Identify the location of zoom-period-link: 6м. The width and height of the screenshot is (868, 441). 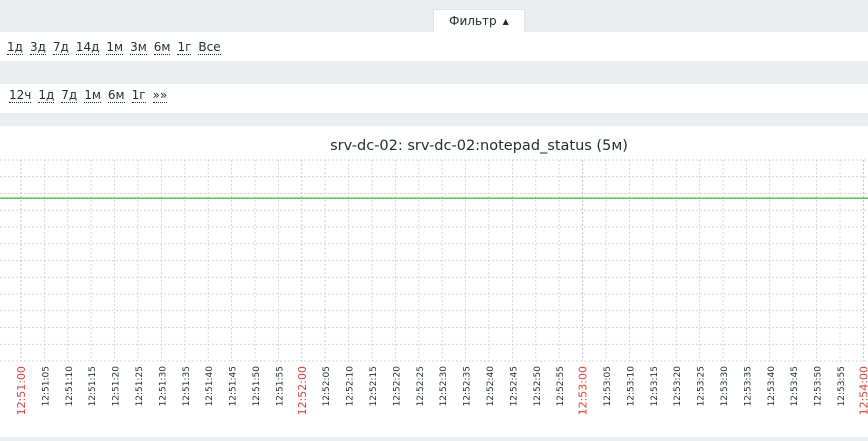
(162, 48).